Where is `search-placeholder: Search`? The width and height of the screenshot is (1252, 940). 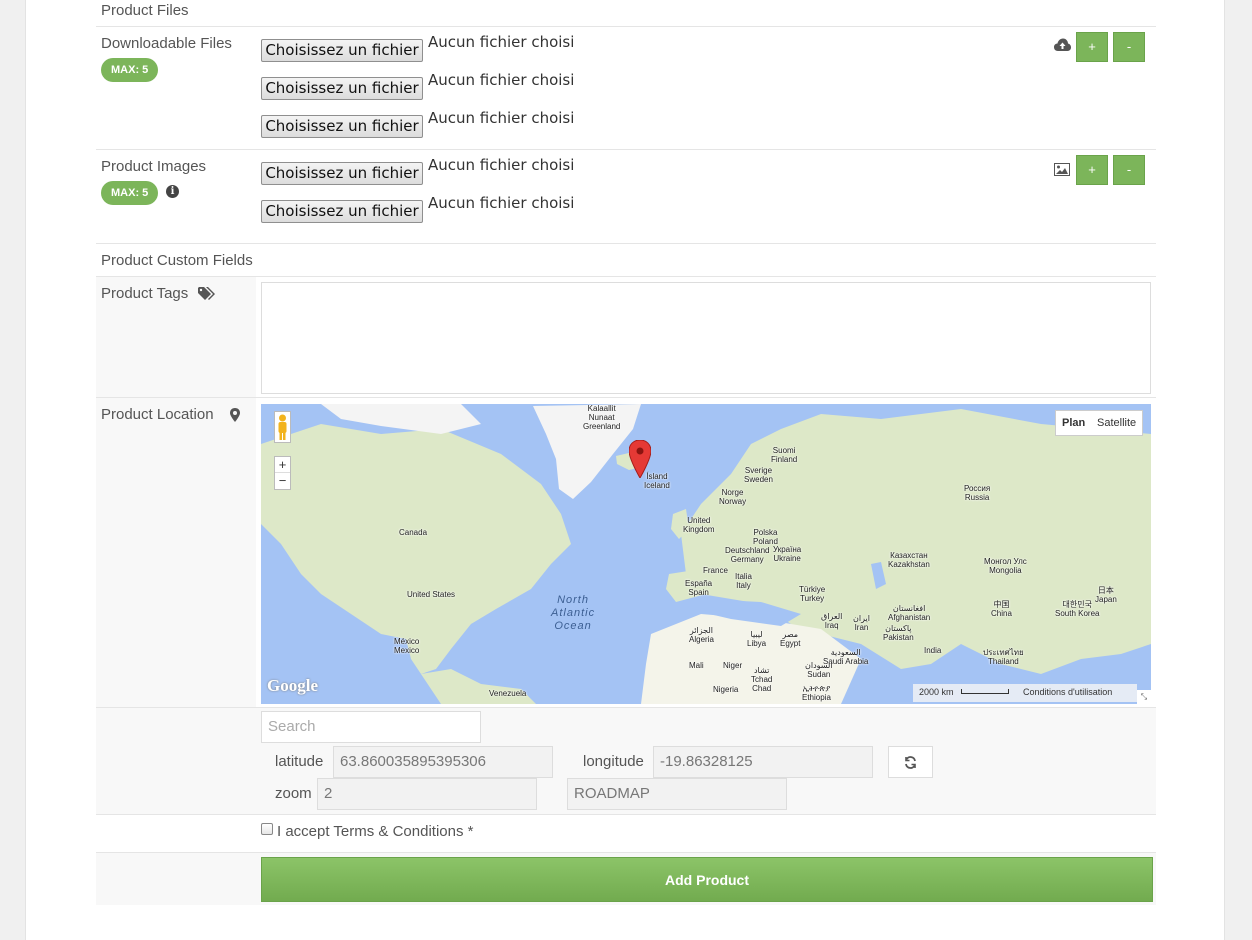
search-placeholder: Search is located at coordinates (292, 726).